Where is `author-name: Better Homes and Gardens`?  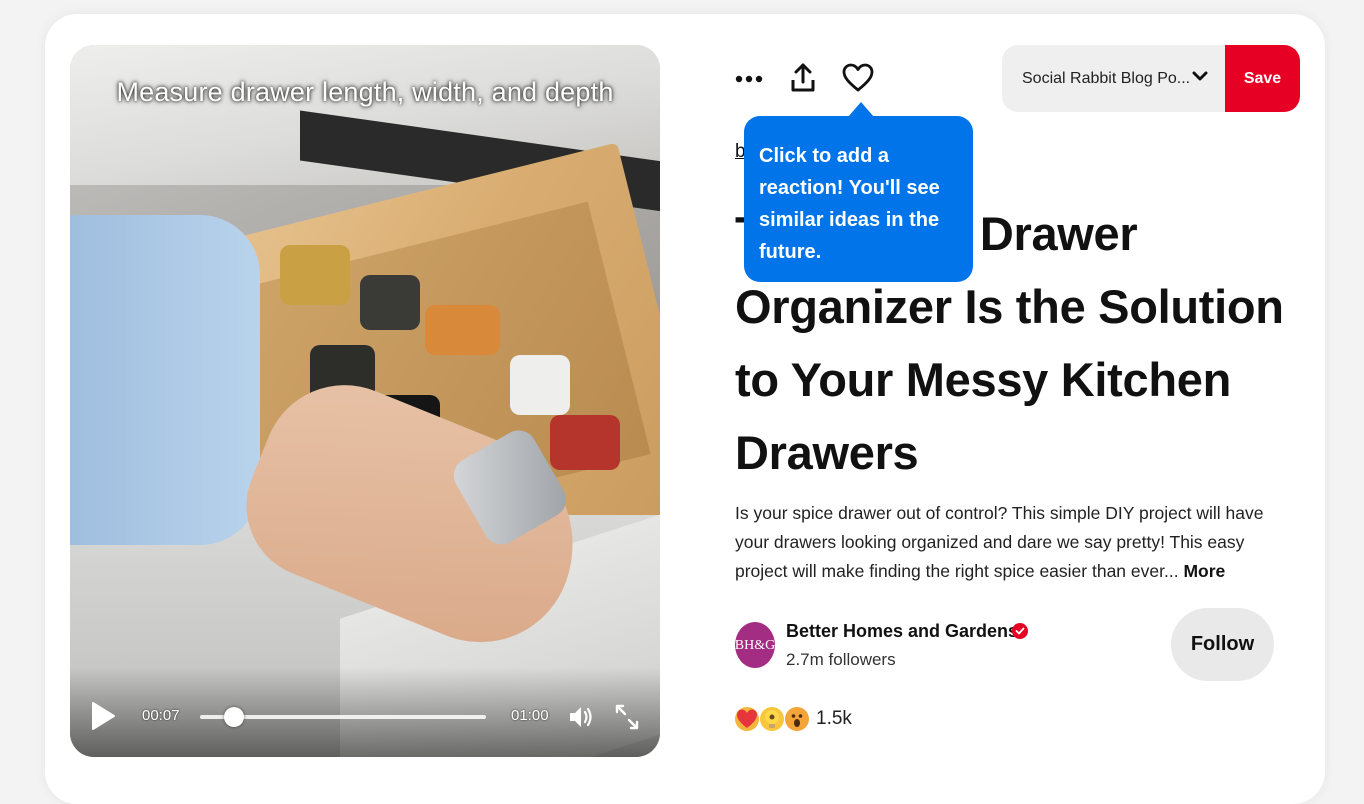
author-name: Better Homes and Gardens is located at coordinates (902, 631).